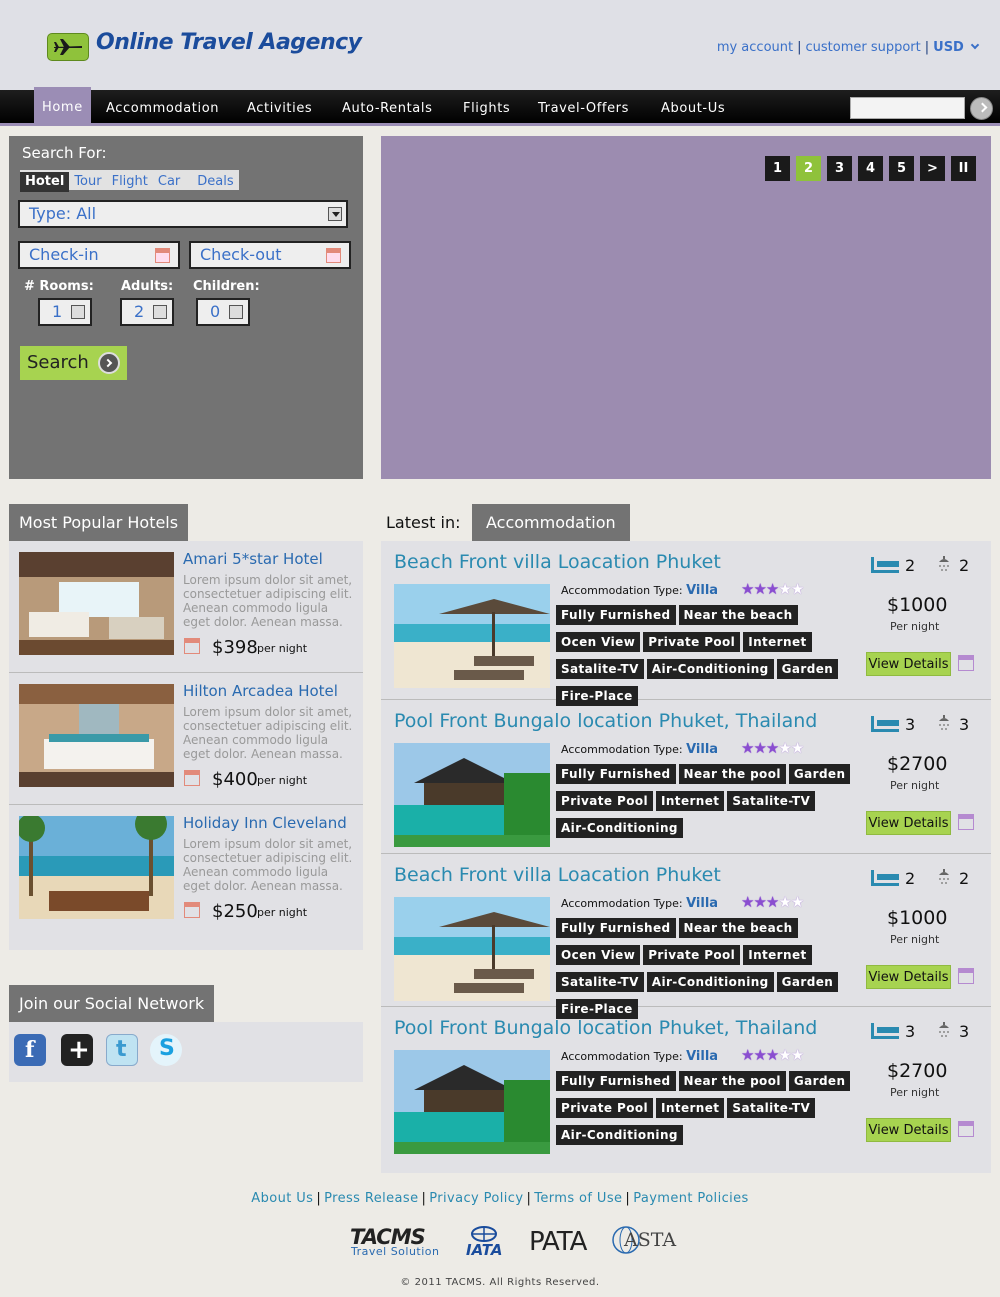 The image size is (1000, 1297). What do you see at coordinates (162, 108) in the screenshot?
I see `nav-accommodation: Accommodation` at bounding box center [162, 108].